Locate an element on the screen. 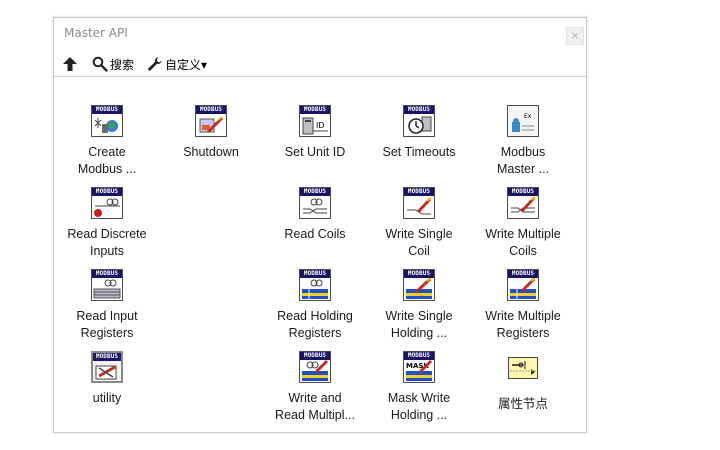 This screenshot has height=450, width=720. up-button is located at coordinates (70, 64).